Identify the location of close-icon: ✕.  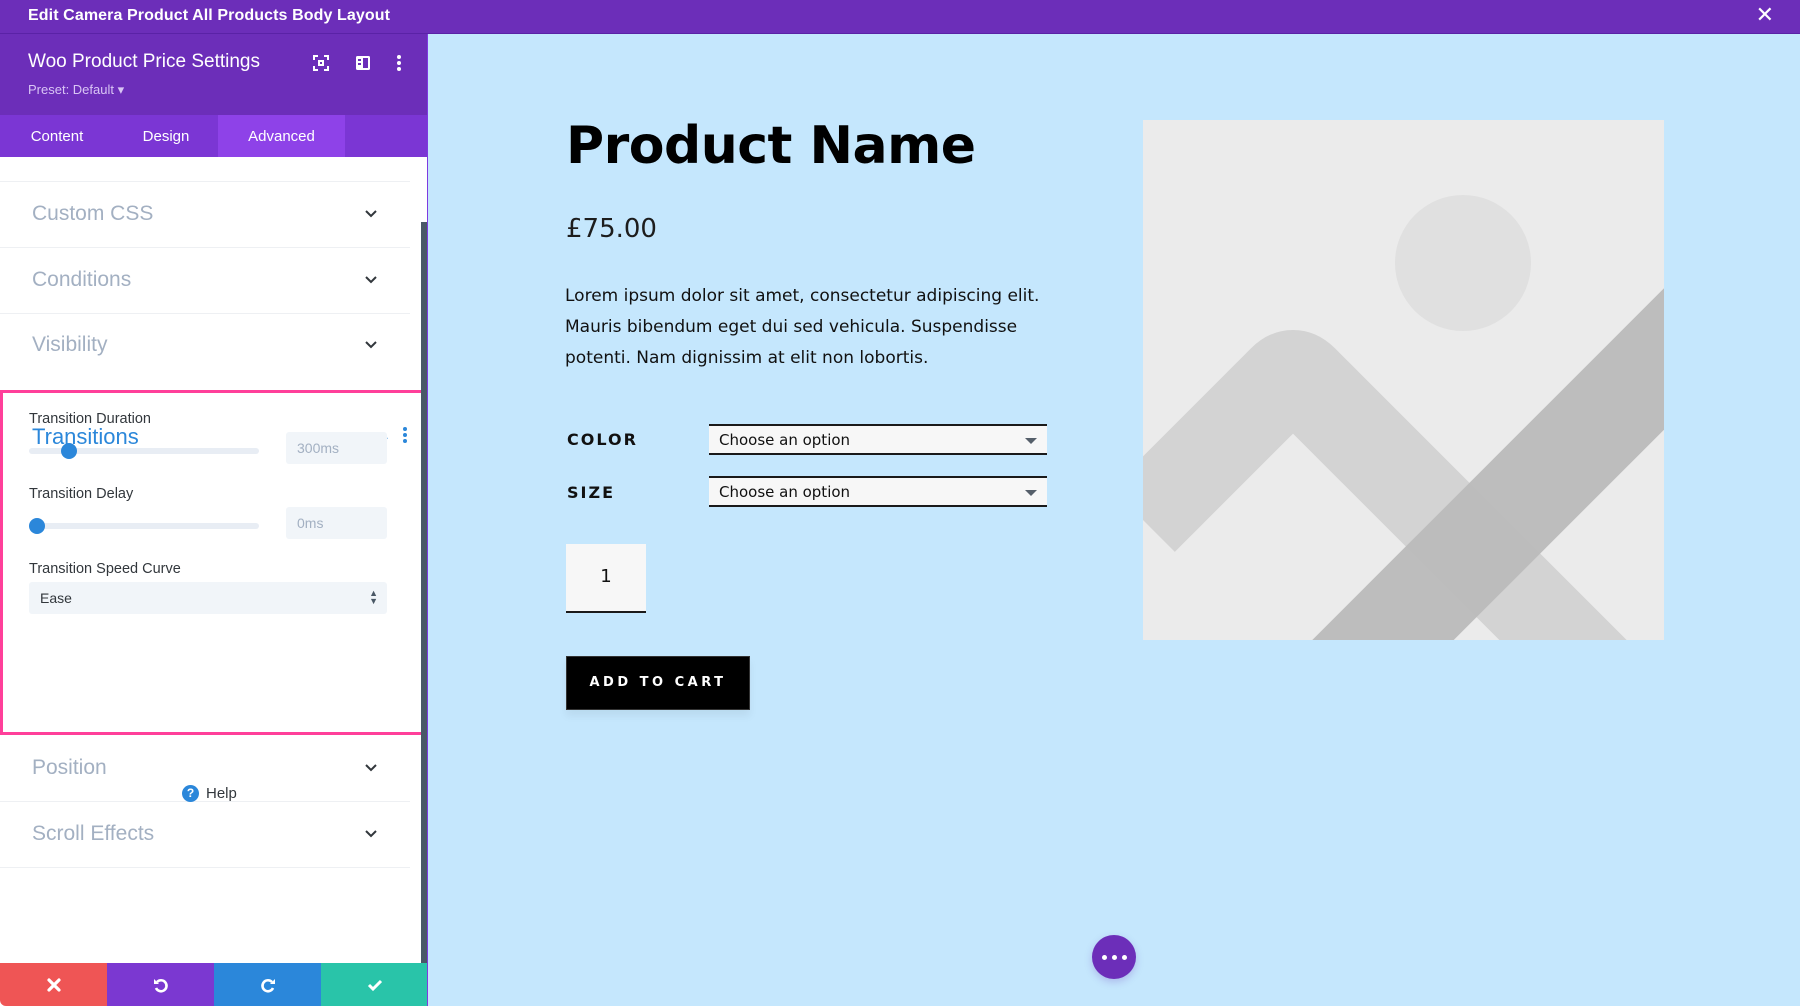
(1765, 16).